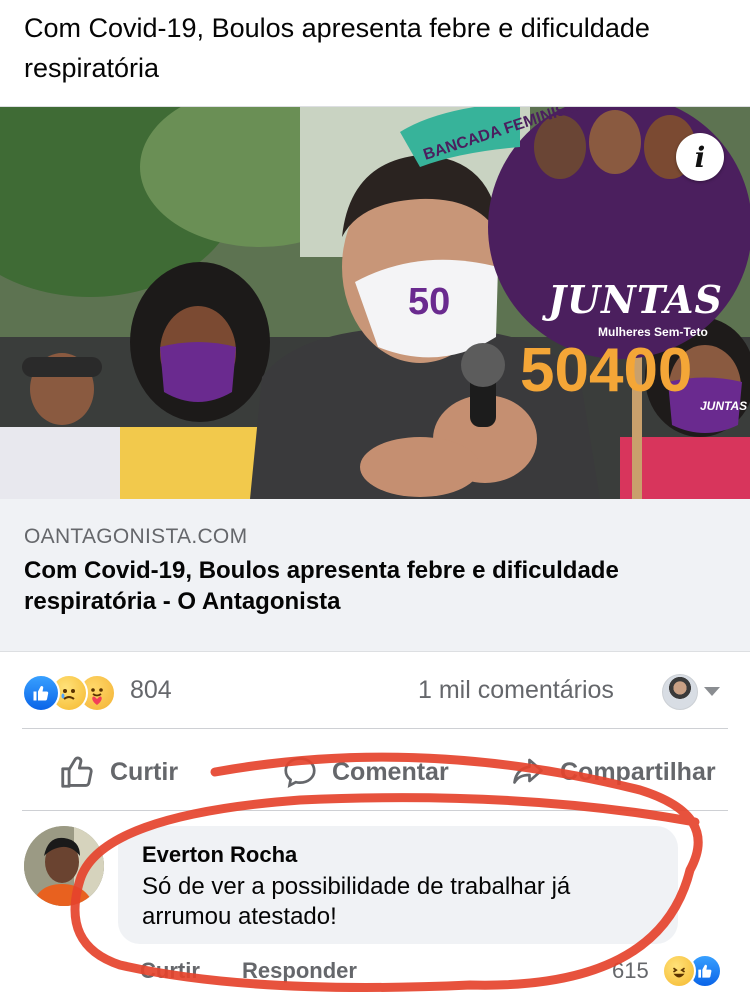  What do you see at coordinates (700, 157) in the screenshot?
I see `info-icon: i` at bounding box center [700, 157].